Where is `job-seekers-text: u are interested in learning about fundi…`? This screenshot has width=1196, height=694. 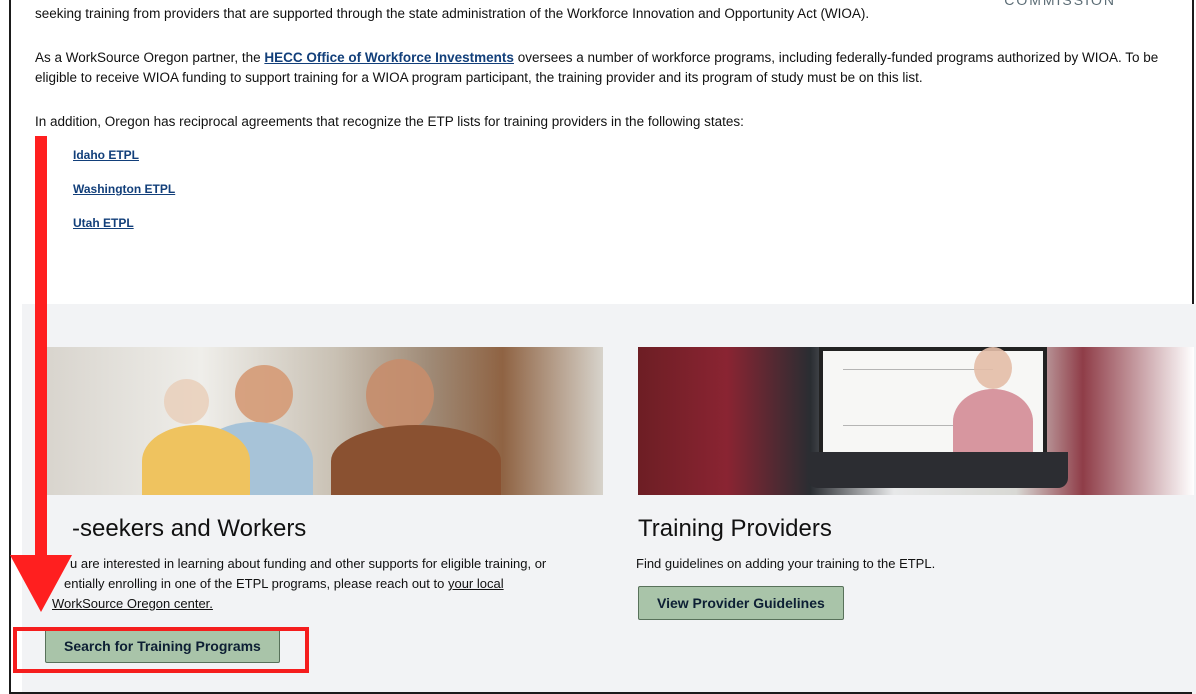
job-seekers-text: u are interested in learning about fundi… is located at coordinates (332, 584).